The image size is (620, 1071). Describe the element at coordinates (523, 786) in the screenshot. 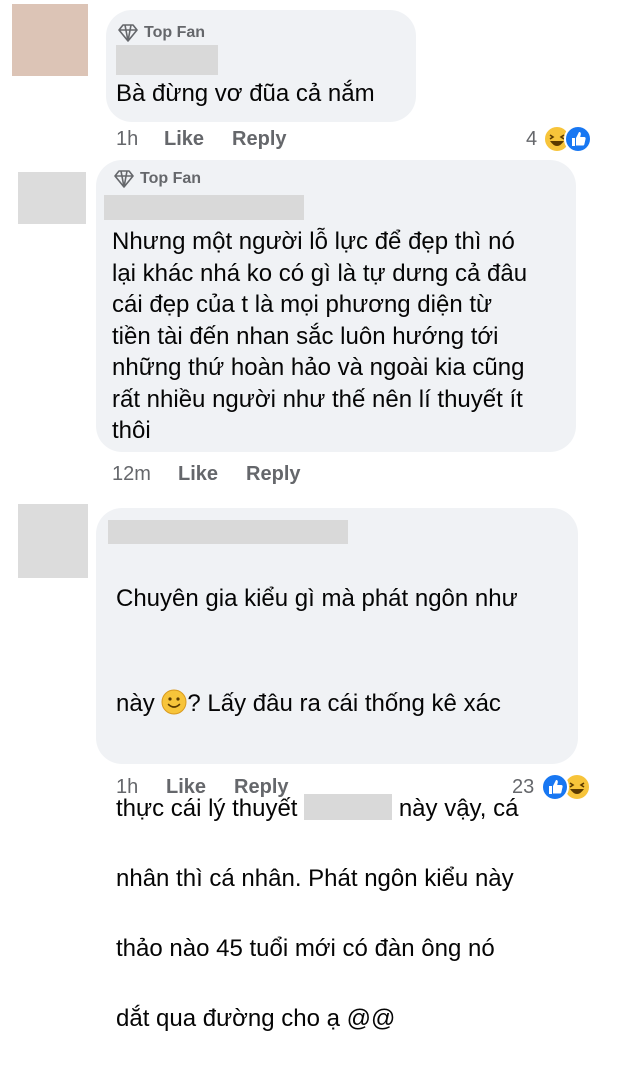

I see `reaction-count: 23` at that location.